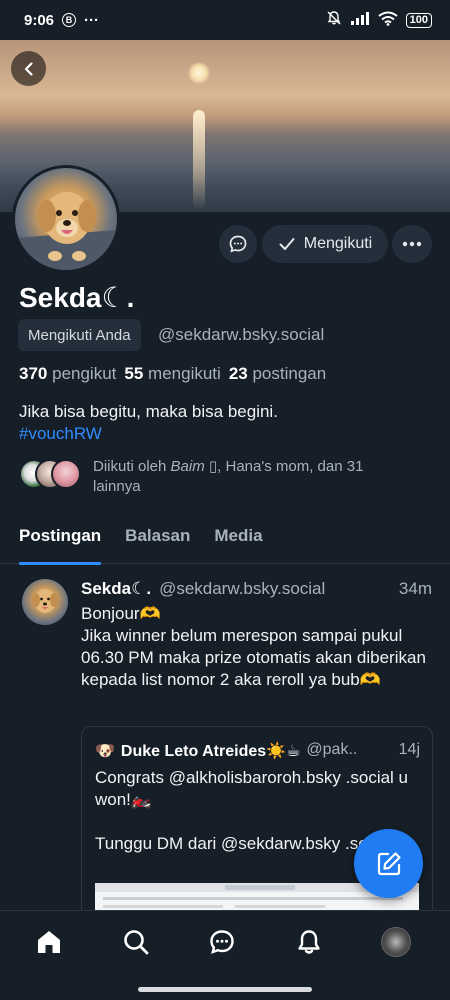 This screenshot has height=1000, width=450. I want to click on chat-icon, so click(222, 942).